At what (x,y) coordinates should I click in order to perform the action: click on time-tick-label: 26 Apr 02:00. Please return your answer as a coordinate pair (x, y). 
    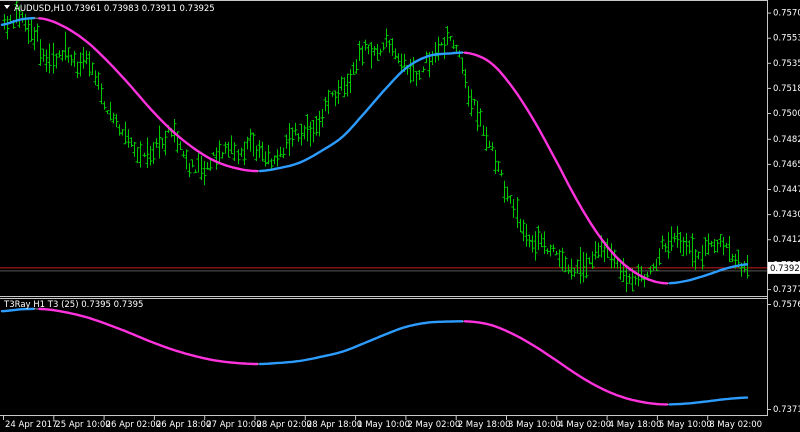
    Looking at the image, I should click on (133, 425).